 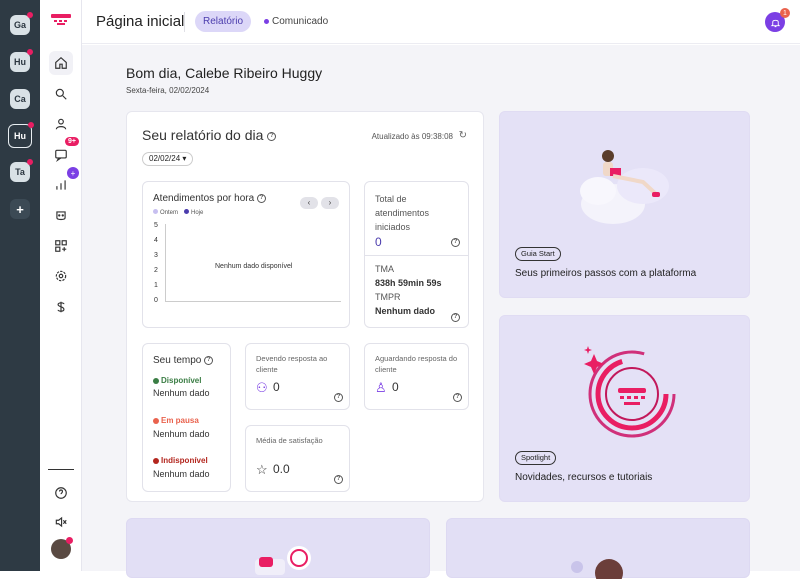 What do you see at coordinates (61, 469) in the screenshot?
I see `nav-divider` at bounding box center [61, 469].